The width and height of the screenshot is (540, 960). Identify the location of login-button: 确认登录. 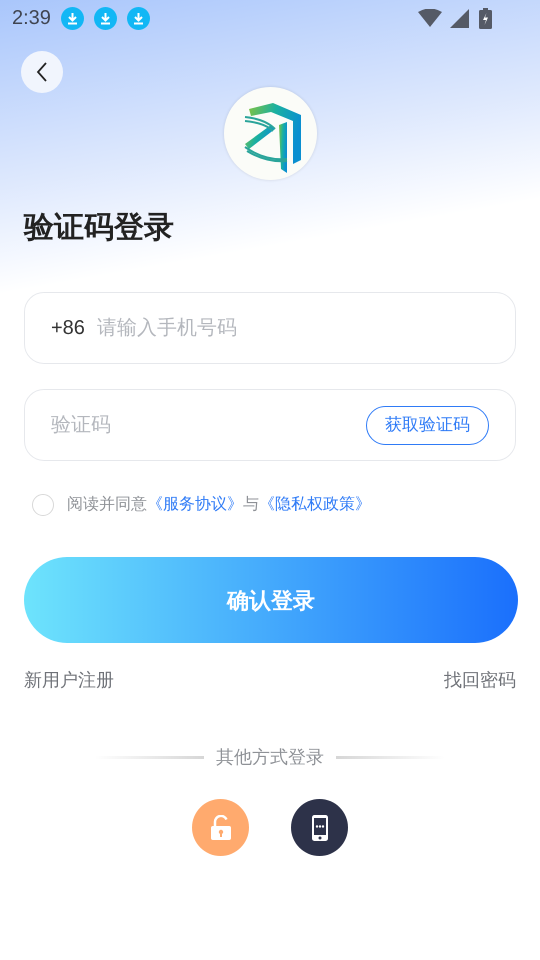
(271, 600).